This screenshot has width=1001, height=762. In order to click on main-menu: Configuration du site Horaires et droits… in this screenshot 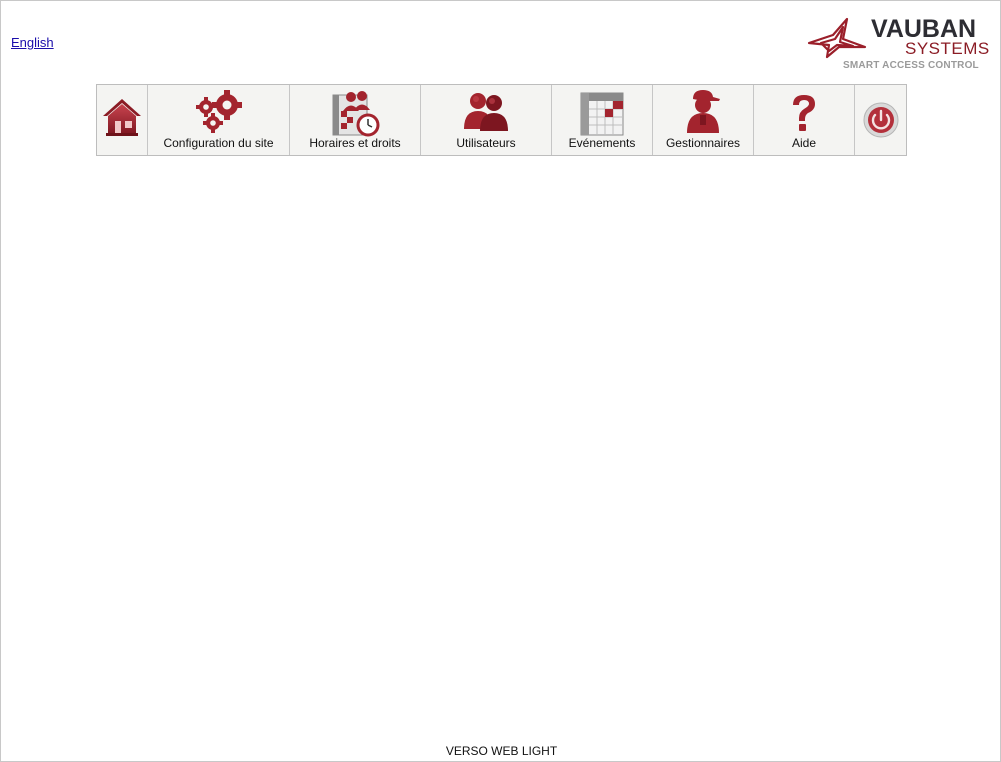, I will do `click(501, 120)`.